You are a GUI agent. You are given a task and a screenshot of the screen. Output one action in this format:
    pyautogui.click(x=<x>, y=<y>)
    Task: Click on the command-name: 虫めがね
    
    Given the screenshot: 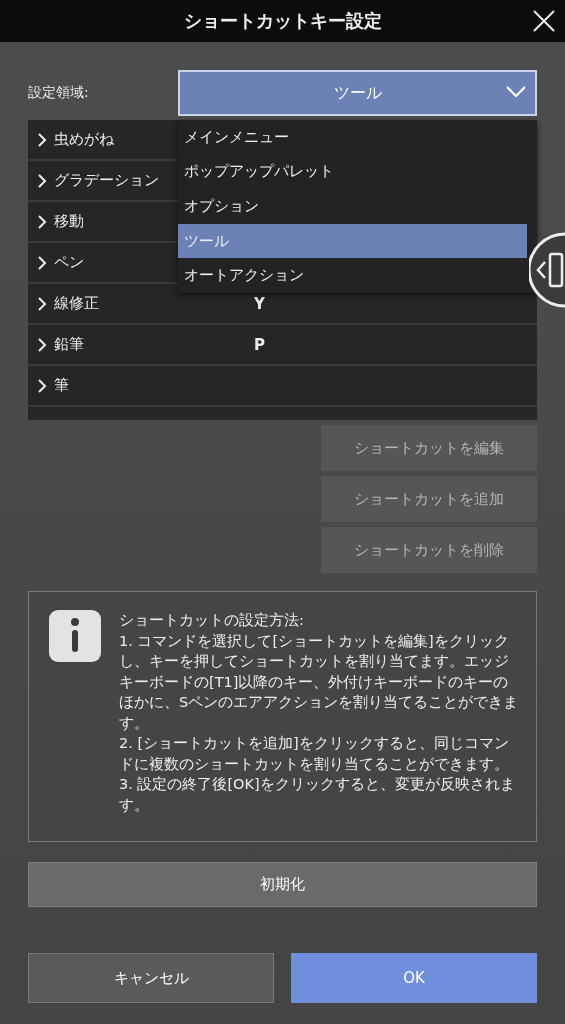 What is the action you would take?
    pyautogui.click(x=84, y=139)
    